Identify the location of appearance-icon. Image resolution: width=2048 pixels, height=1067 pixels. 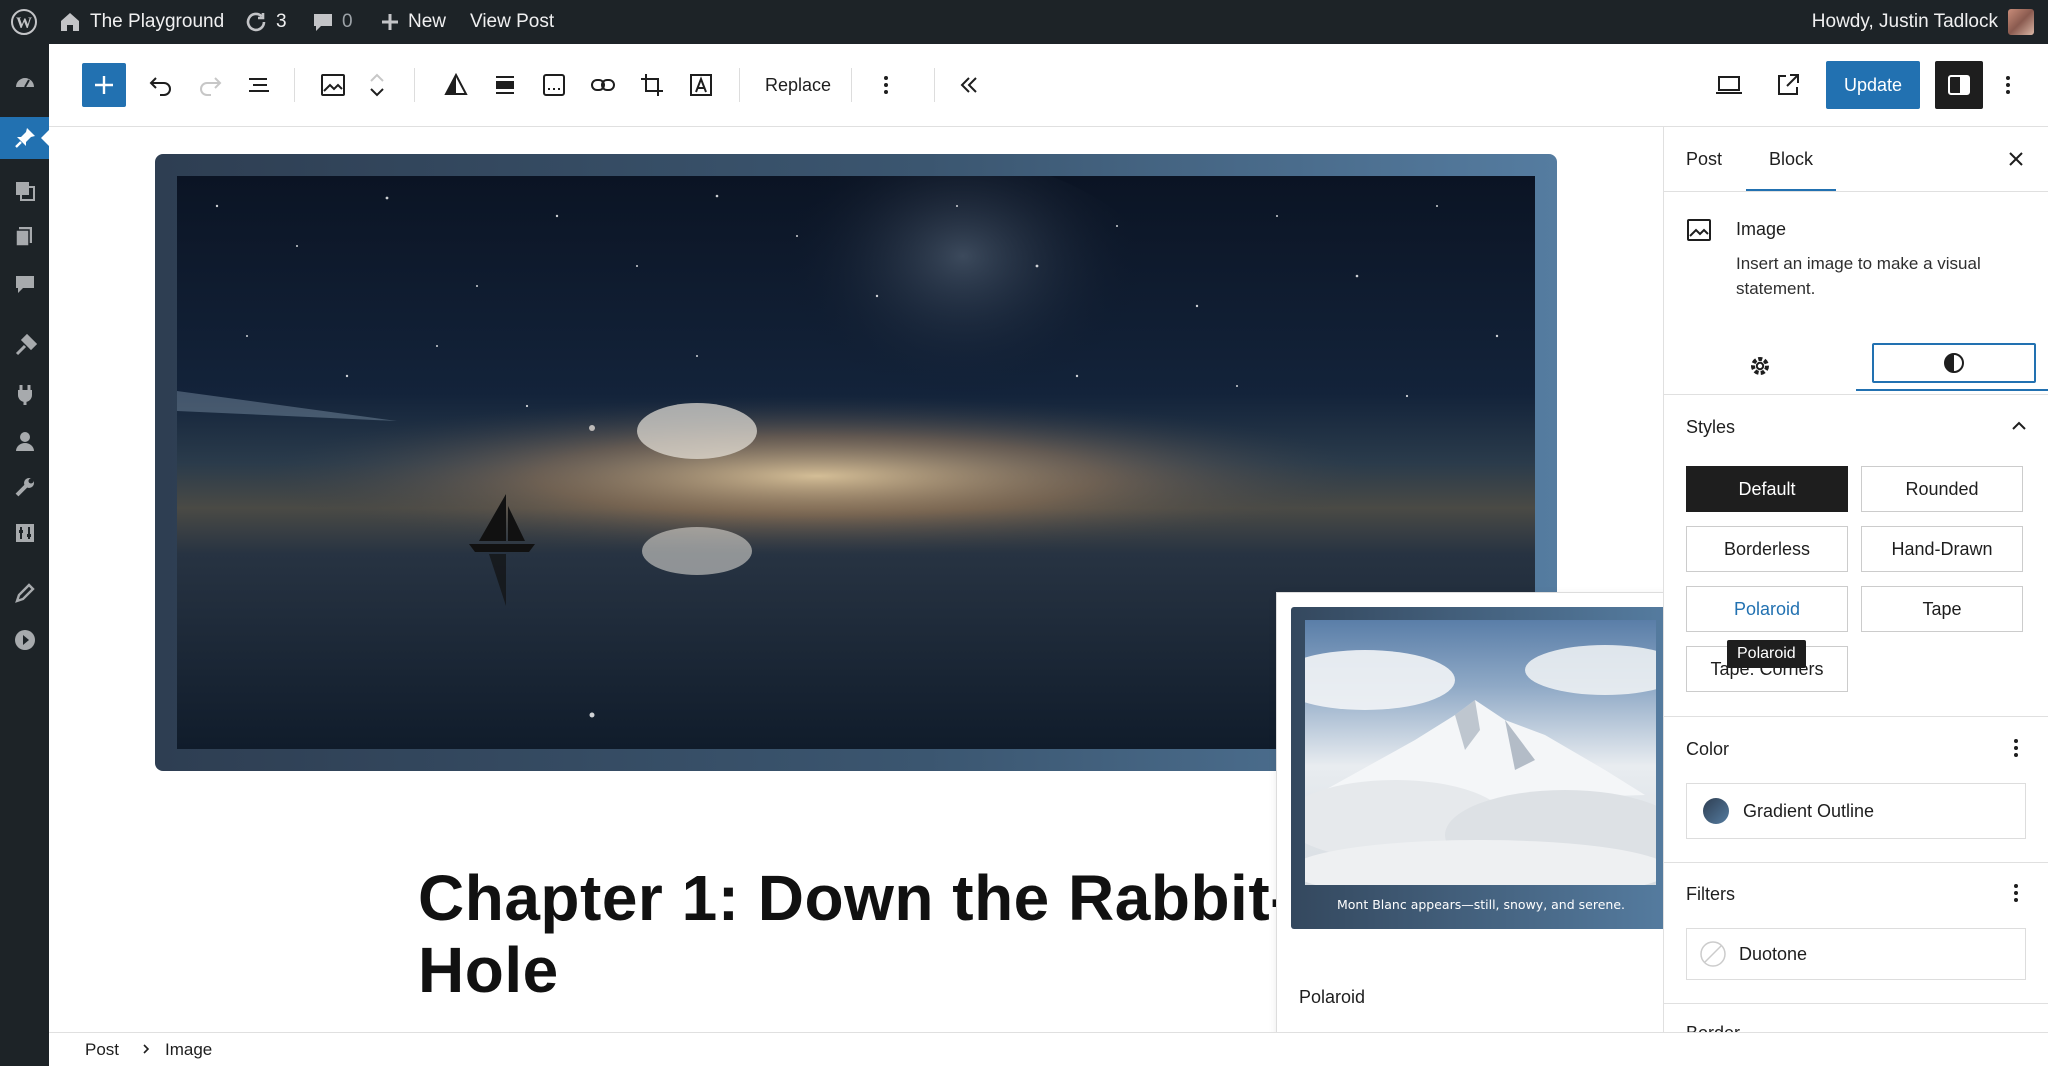
(24, 346).